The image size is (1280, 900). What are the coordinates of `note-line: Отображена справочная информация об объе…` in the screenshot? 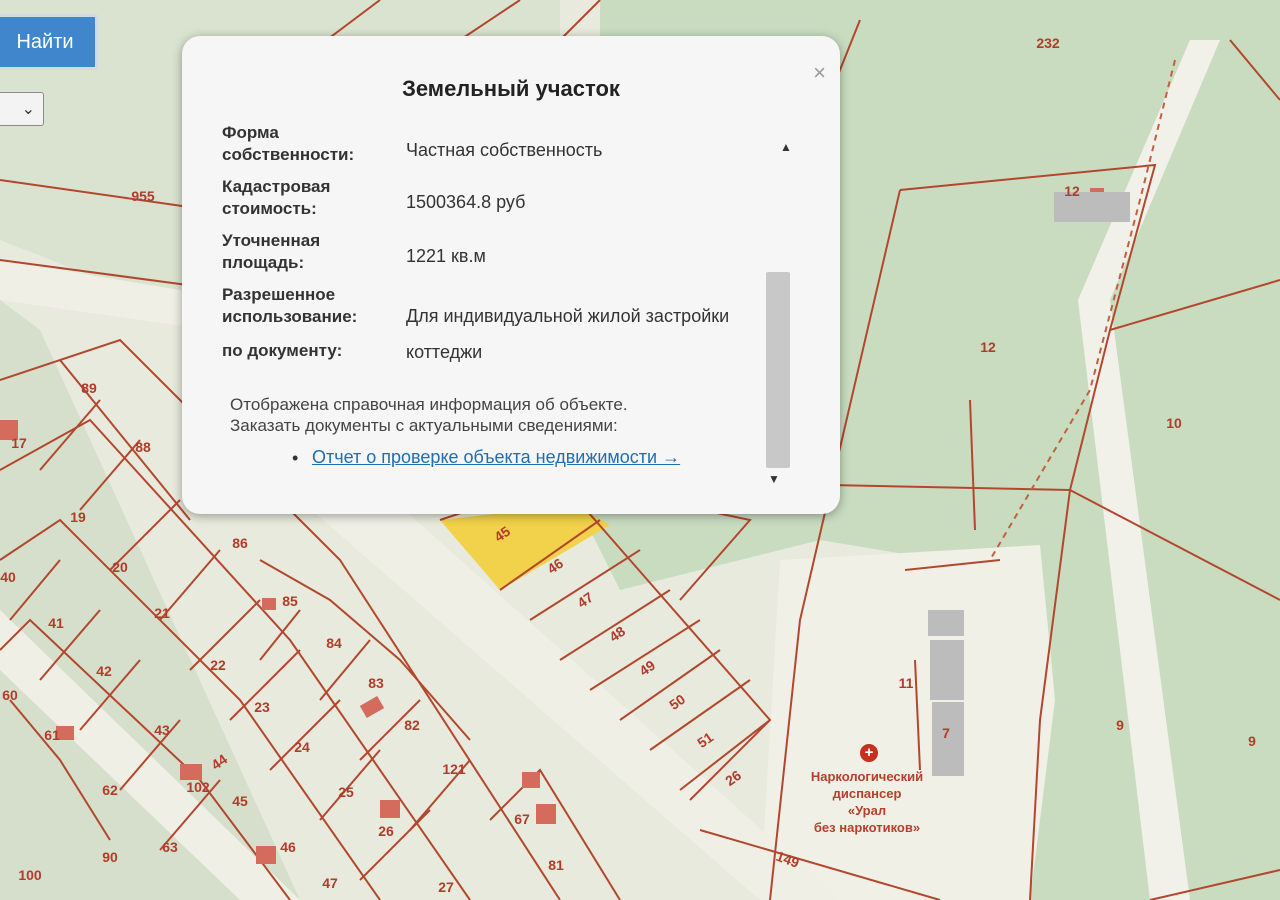 It's located at (429, 404).